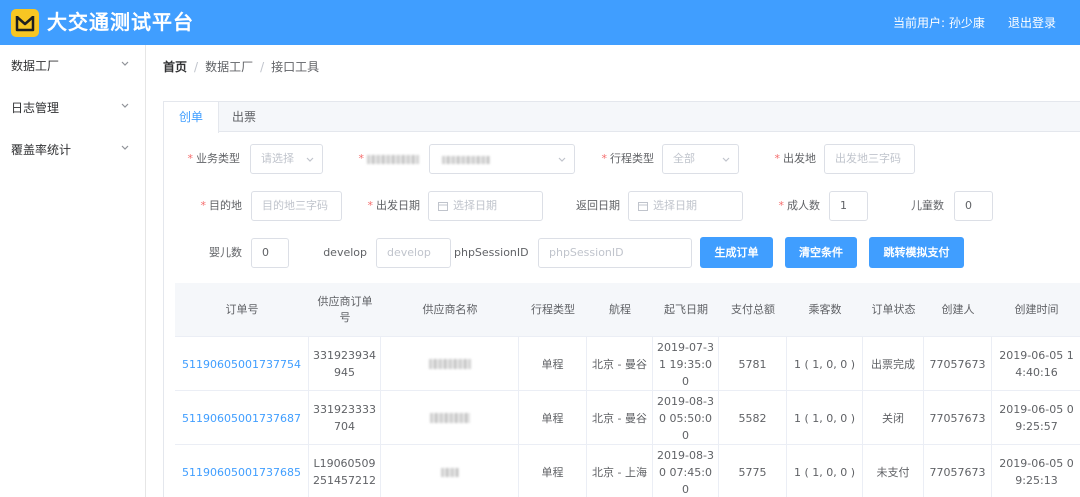  I want to click on develop-input: develop, so click(413, 253).